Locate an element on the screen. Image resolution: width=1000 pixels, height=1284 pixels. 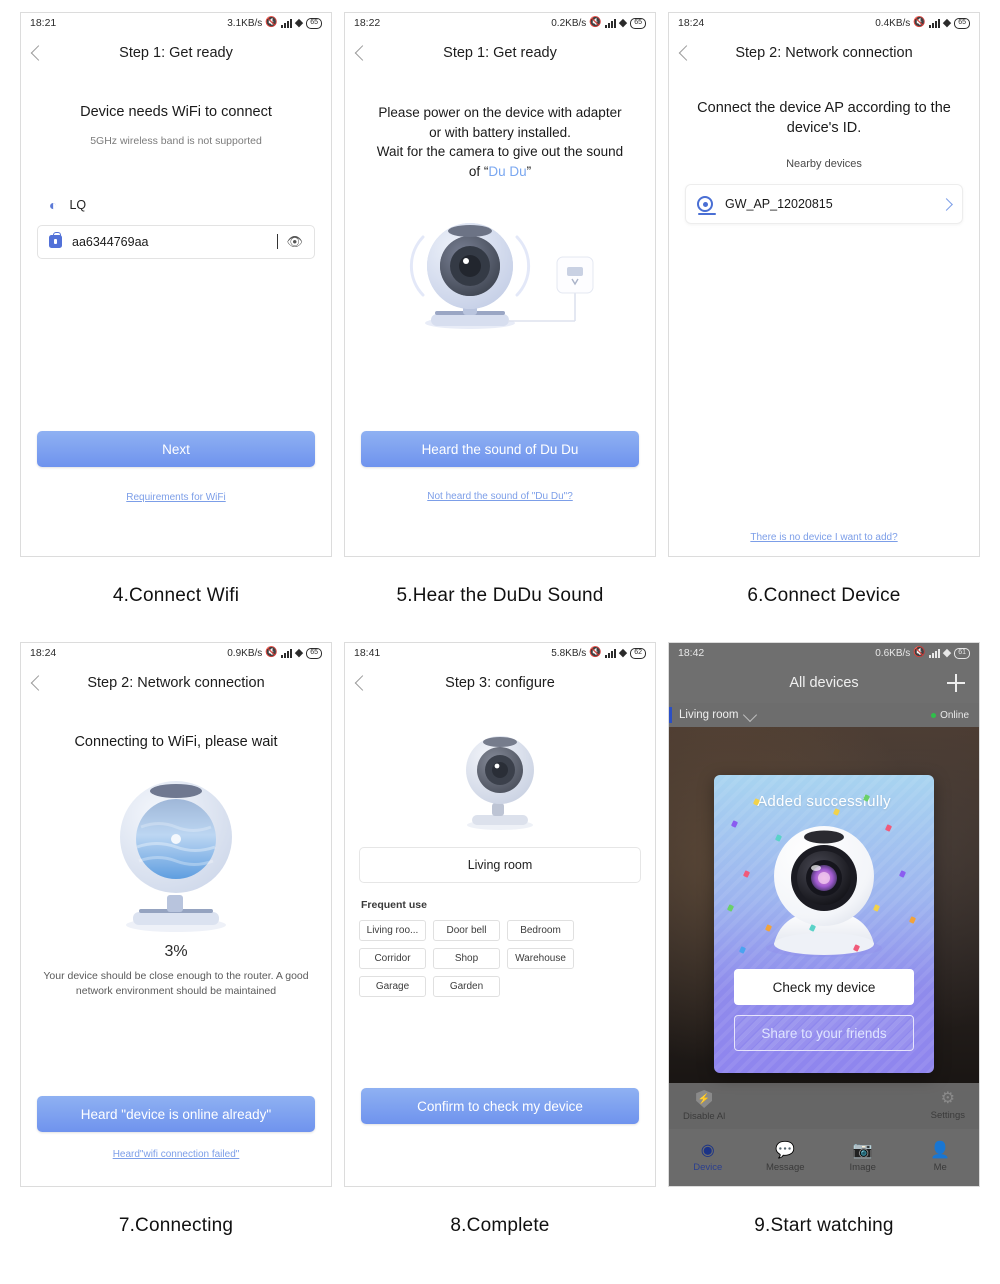
next-button: Next is located at coordinates (176, 449).